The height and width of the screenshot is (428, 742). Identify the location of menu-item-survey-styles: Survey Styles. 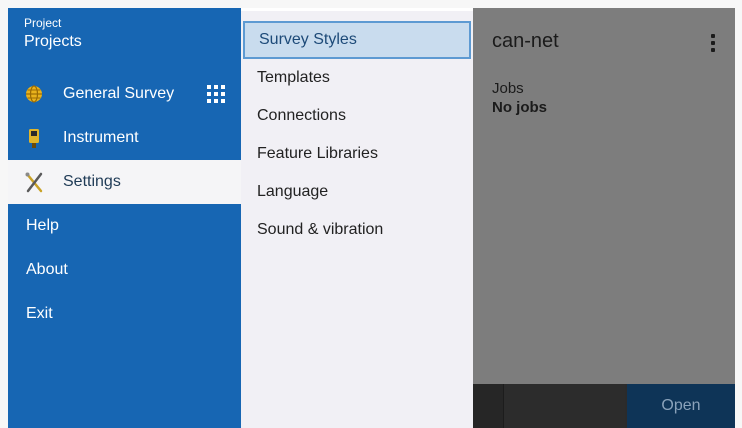
(357, 40).